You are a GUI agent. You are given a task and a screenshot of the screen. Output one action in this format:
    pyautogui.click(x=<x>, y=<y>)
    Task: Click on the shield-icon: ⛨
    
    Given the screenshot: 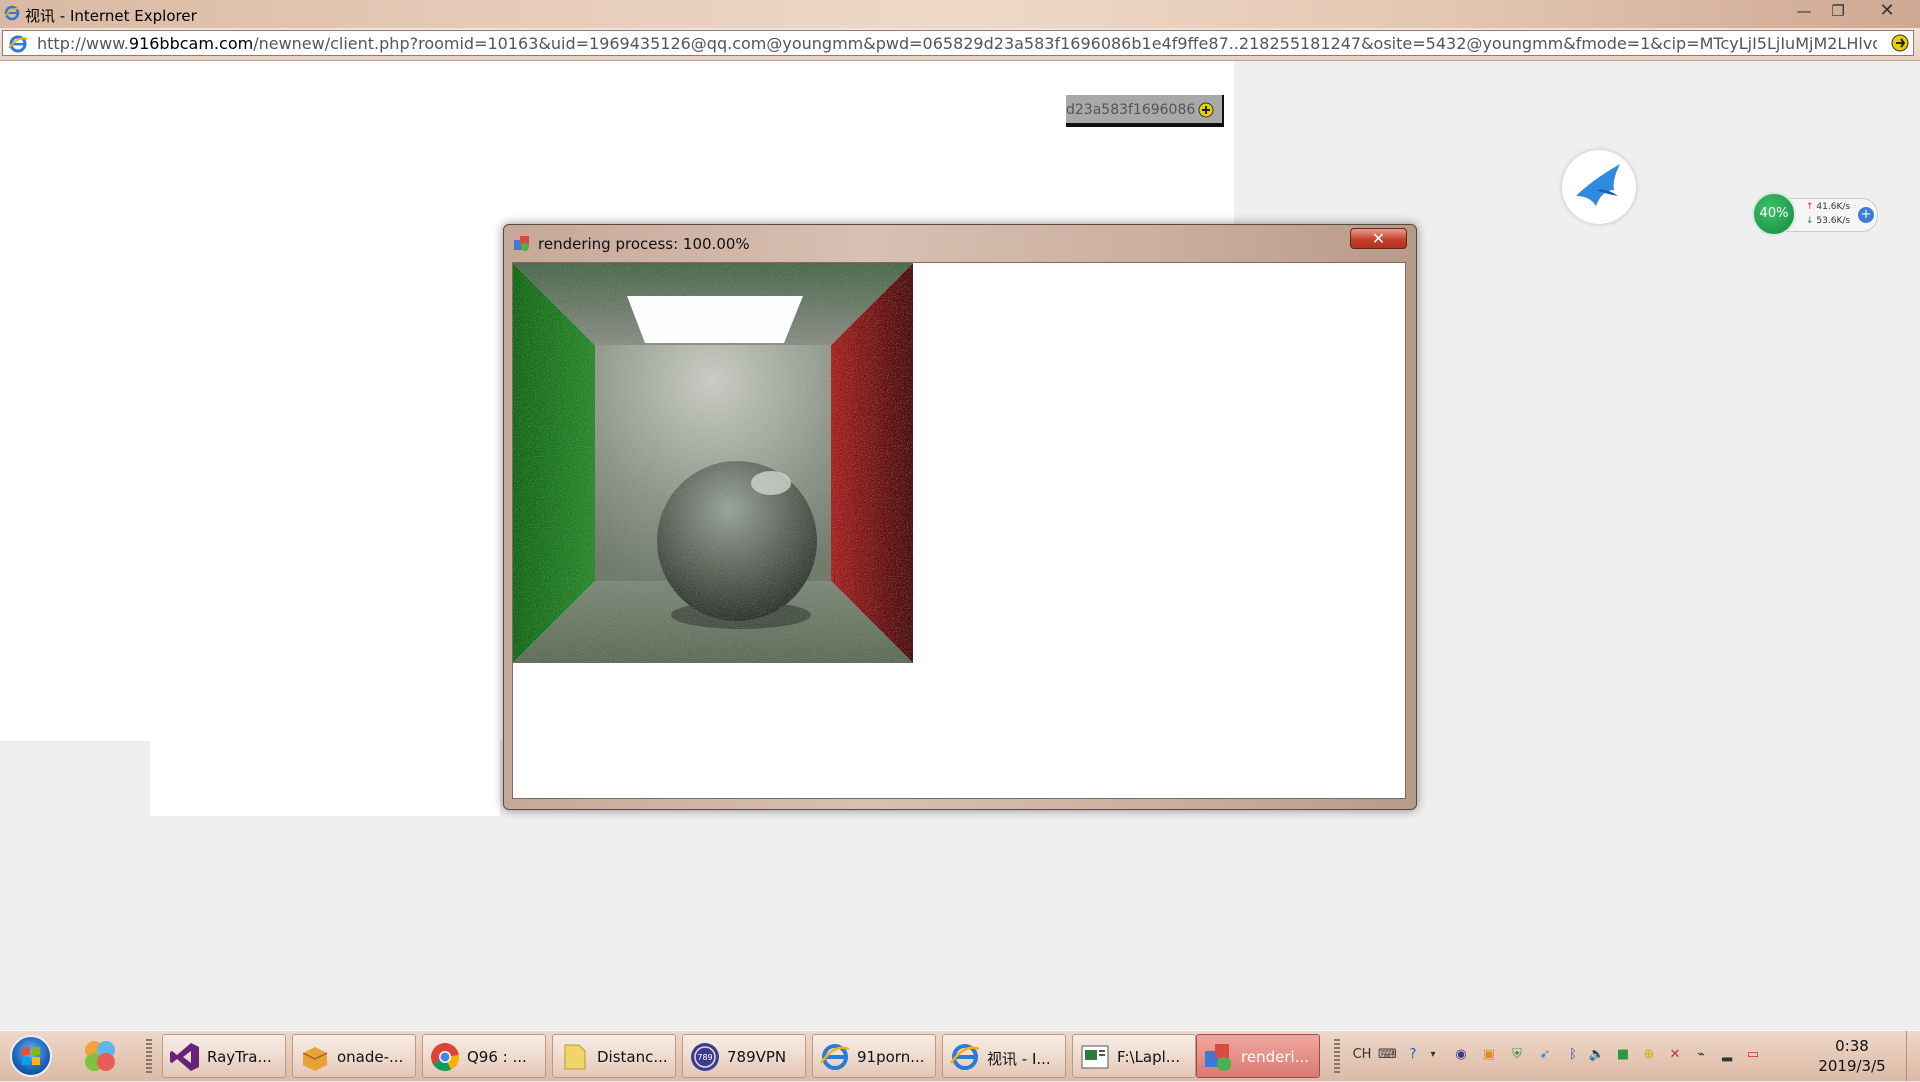 What is the action you would take?
    pyautogui.click(x=1517, y=1055)
    